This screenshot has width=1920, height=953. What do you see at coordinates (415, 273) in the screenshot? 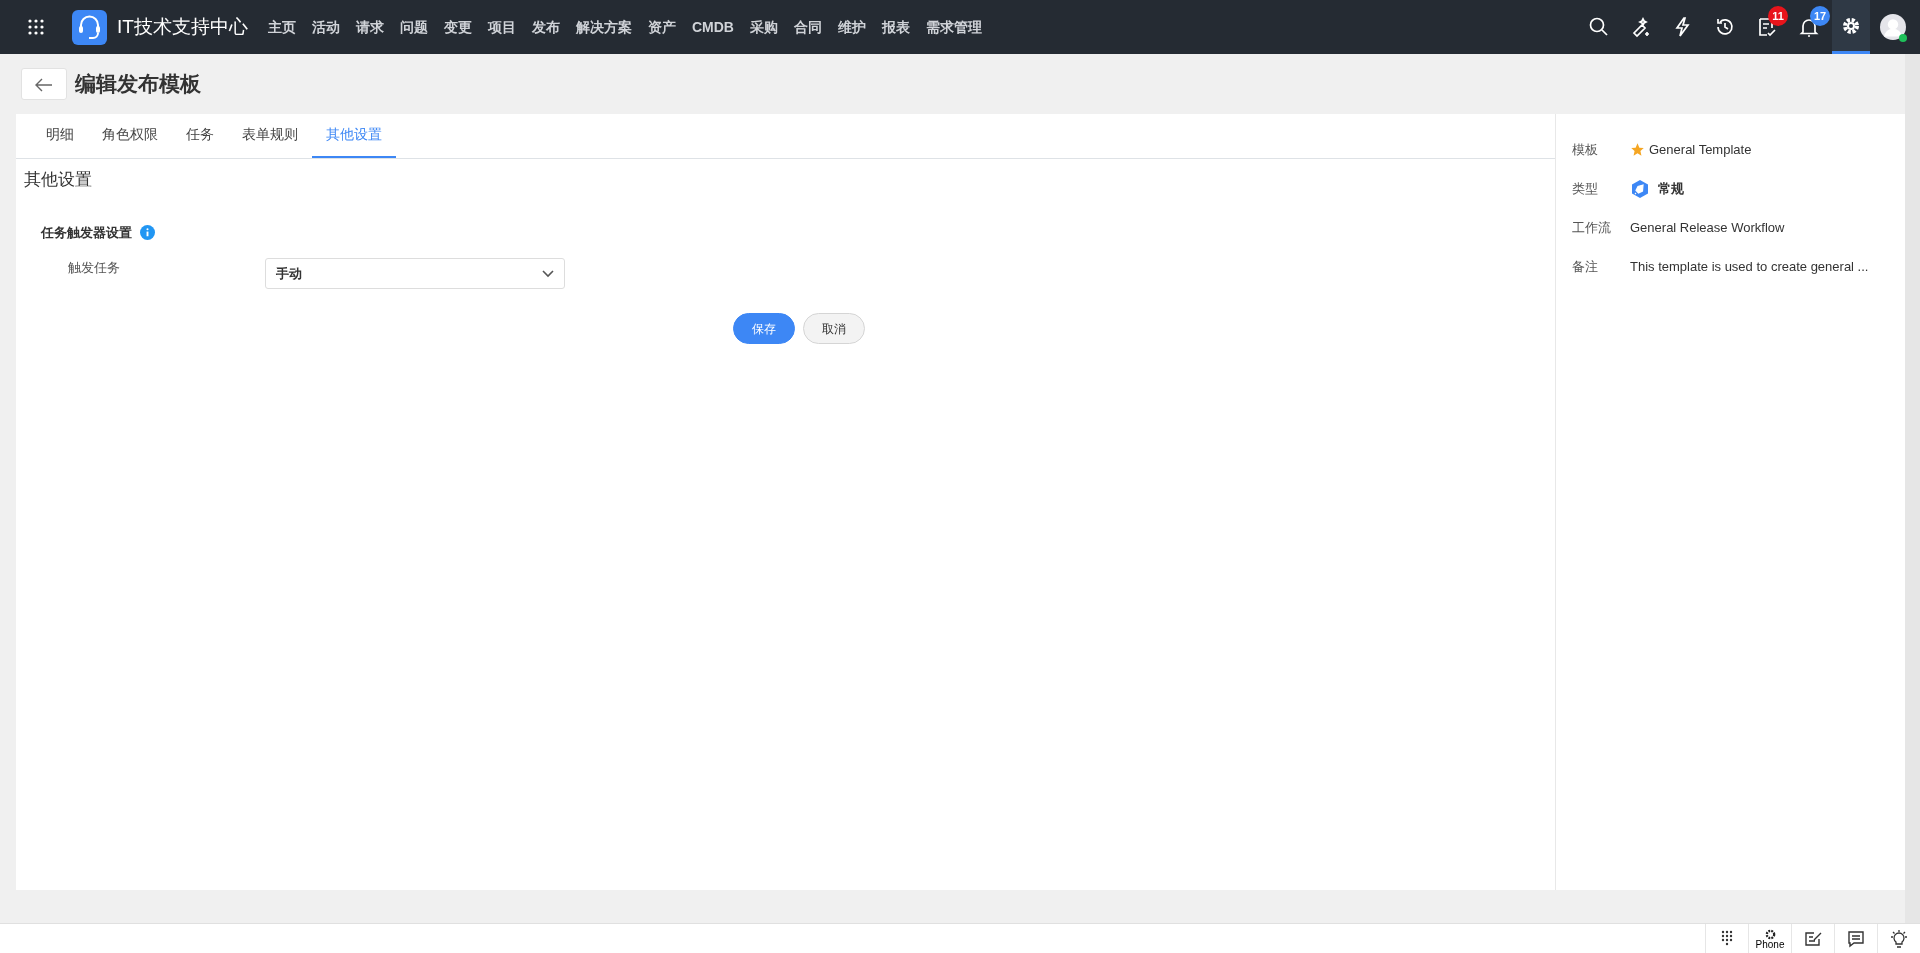
I see `trigger-select: 手动` at bounding box center [415, 273].